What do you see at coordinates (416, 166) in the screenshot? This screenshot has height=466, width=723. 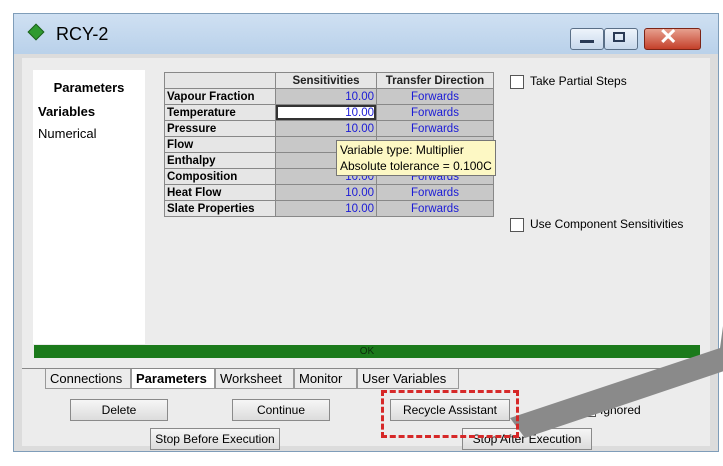 I see `tooltip-line: Absolute tolerance = 0.100C` at bounding box center [416, 166].